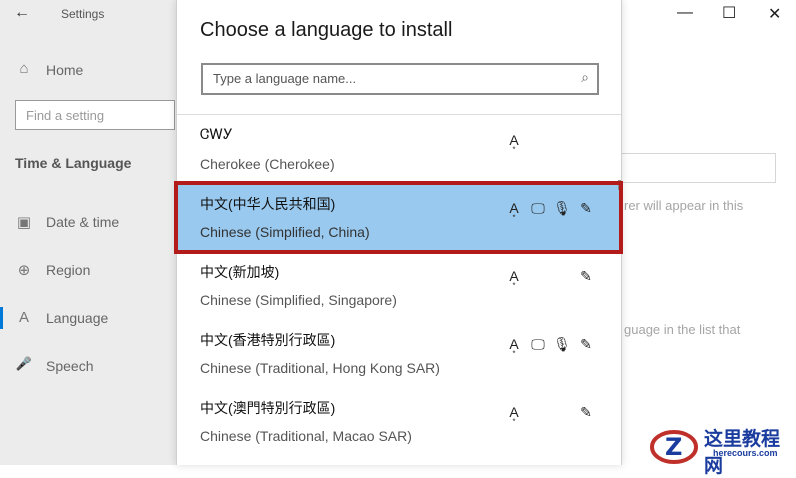  What do you see at coordinates (82, 222) in the screenshot?
I see `nav-date-time: Date & time` at bounding box center [82, 222].